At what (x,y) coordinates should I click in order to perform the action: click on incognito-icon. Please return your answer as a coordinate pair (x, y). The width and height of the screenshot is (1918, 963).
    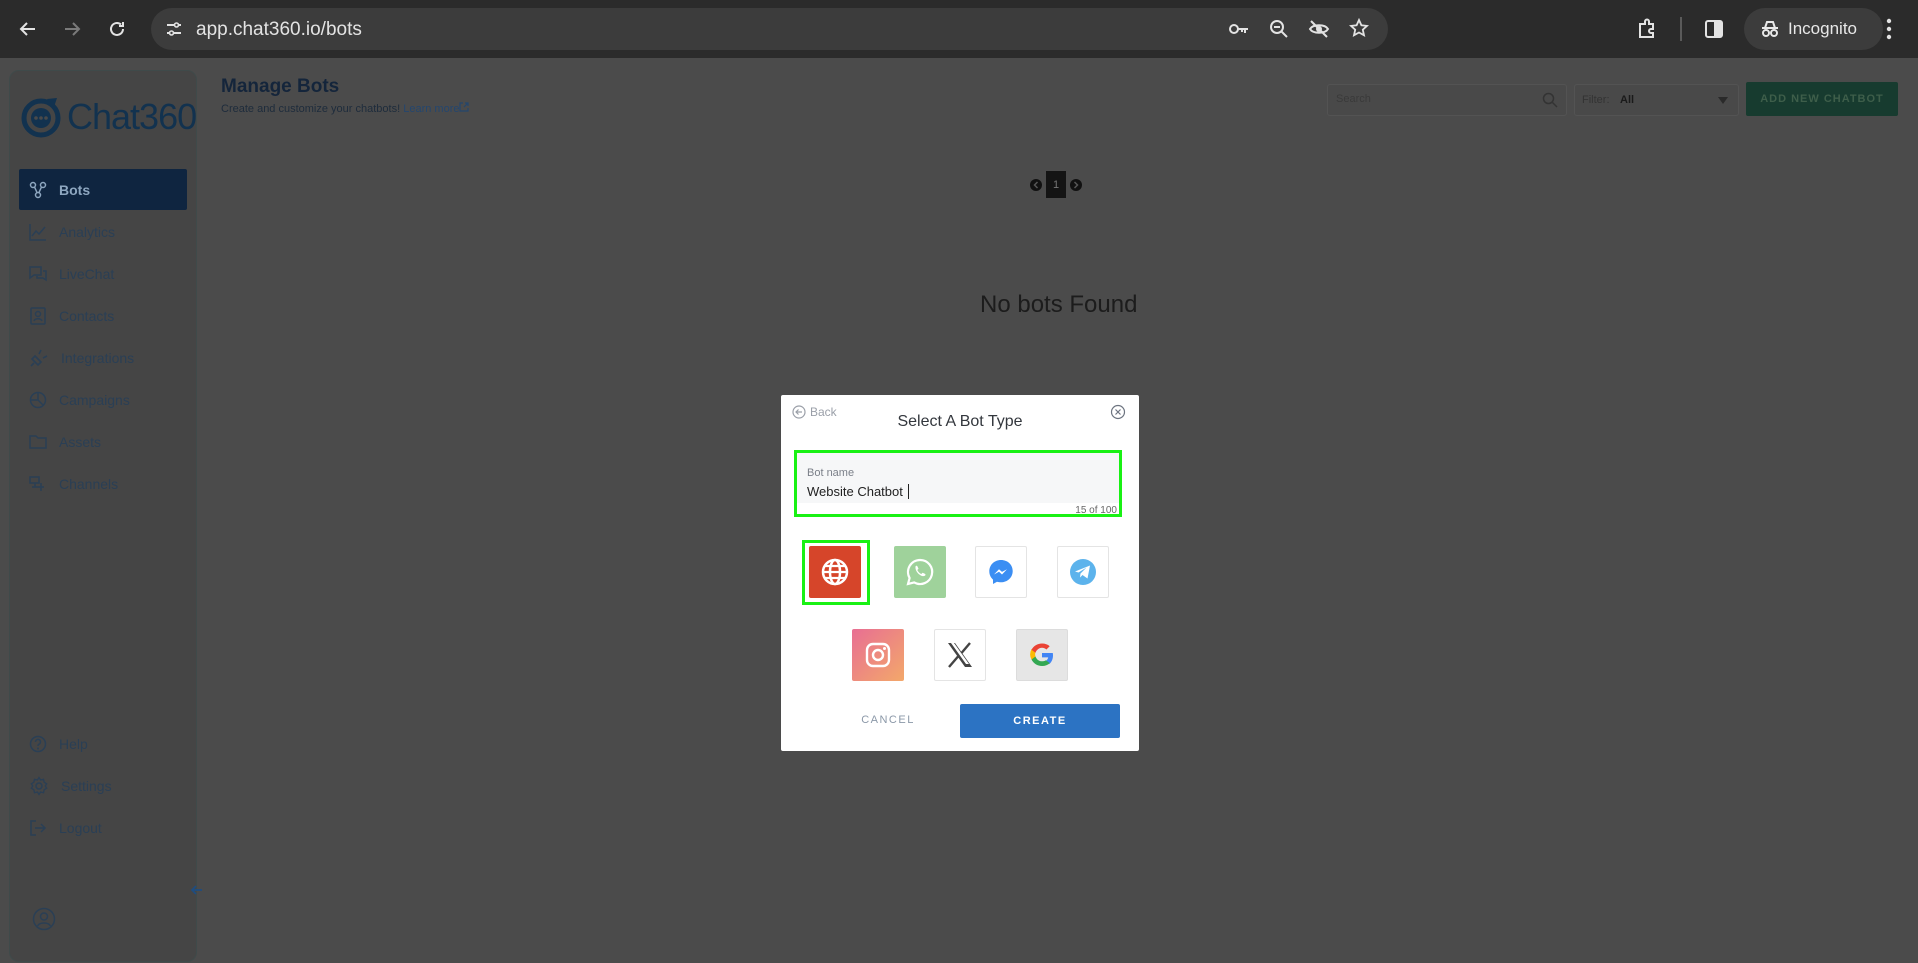
    Looking at the image, I should click on (1770, 29).